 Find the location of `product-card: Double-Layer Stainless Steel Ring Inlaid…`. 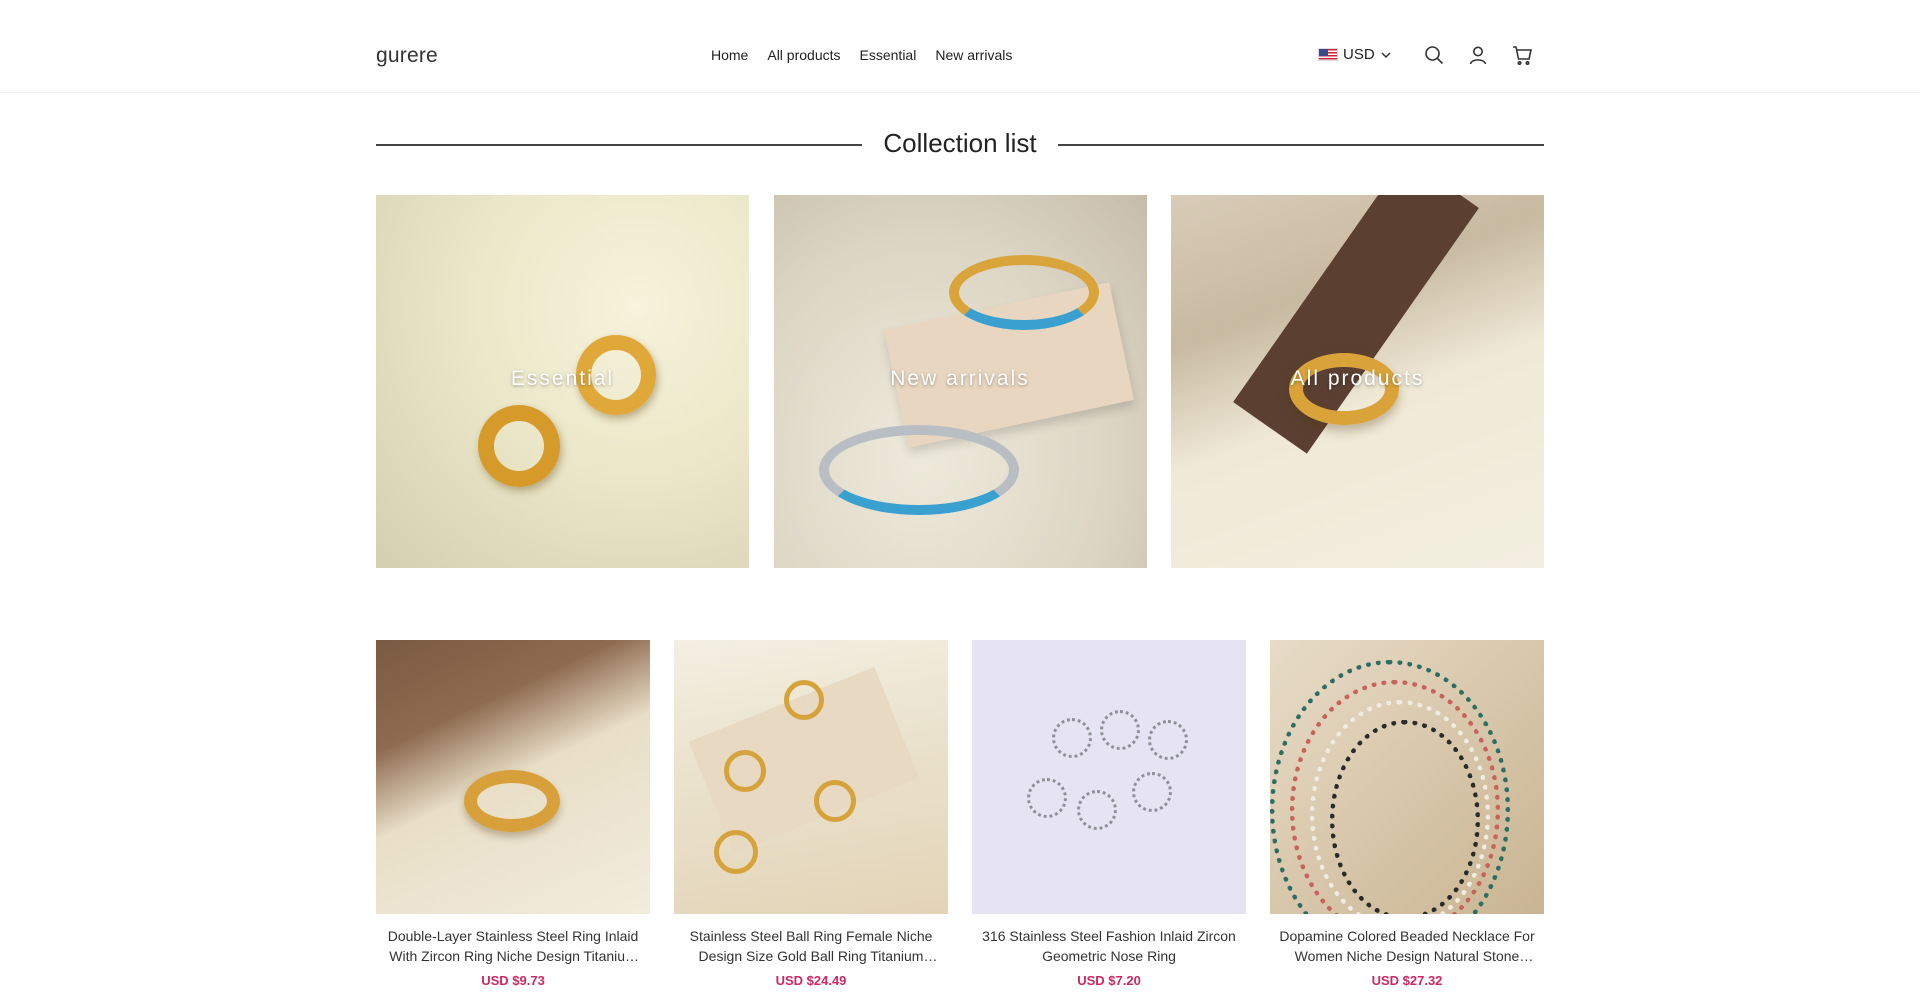

product-card: Double-Layer Stainless Steel Ring Inlaid… is located at coordinates (513, 814).